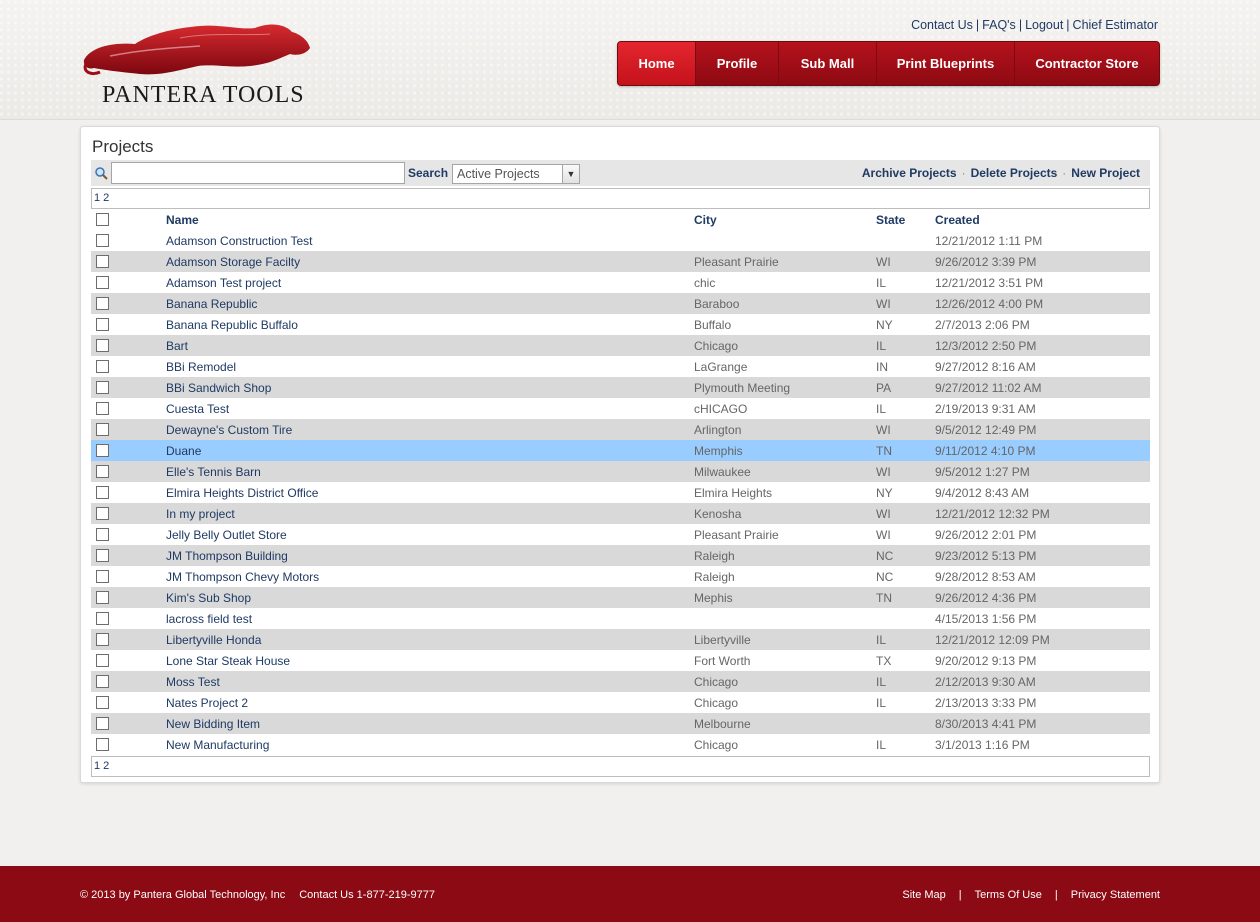 The image size is (1260, 922). What do you see at coordinates (183, 451) in the screenshot?
I see `project-name-link: Duane` at bounding box center [183, 451].